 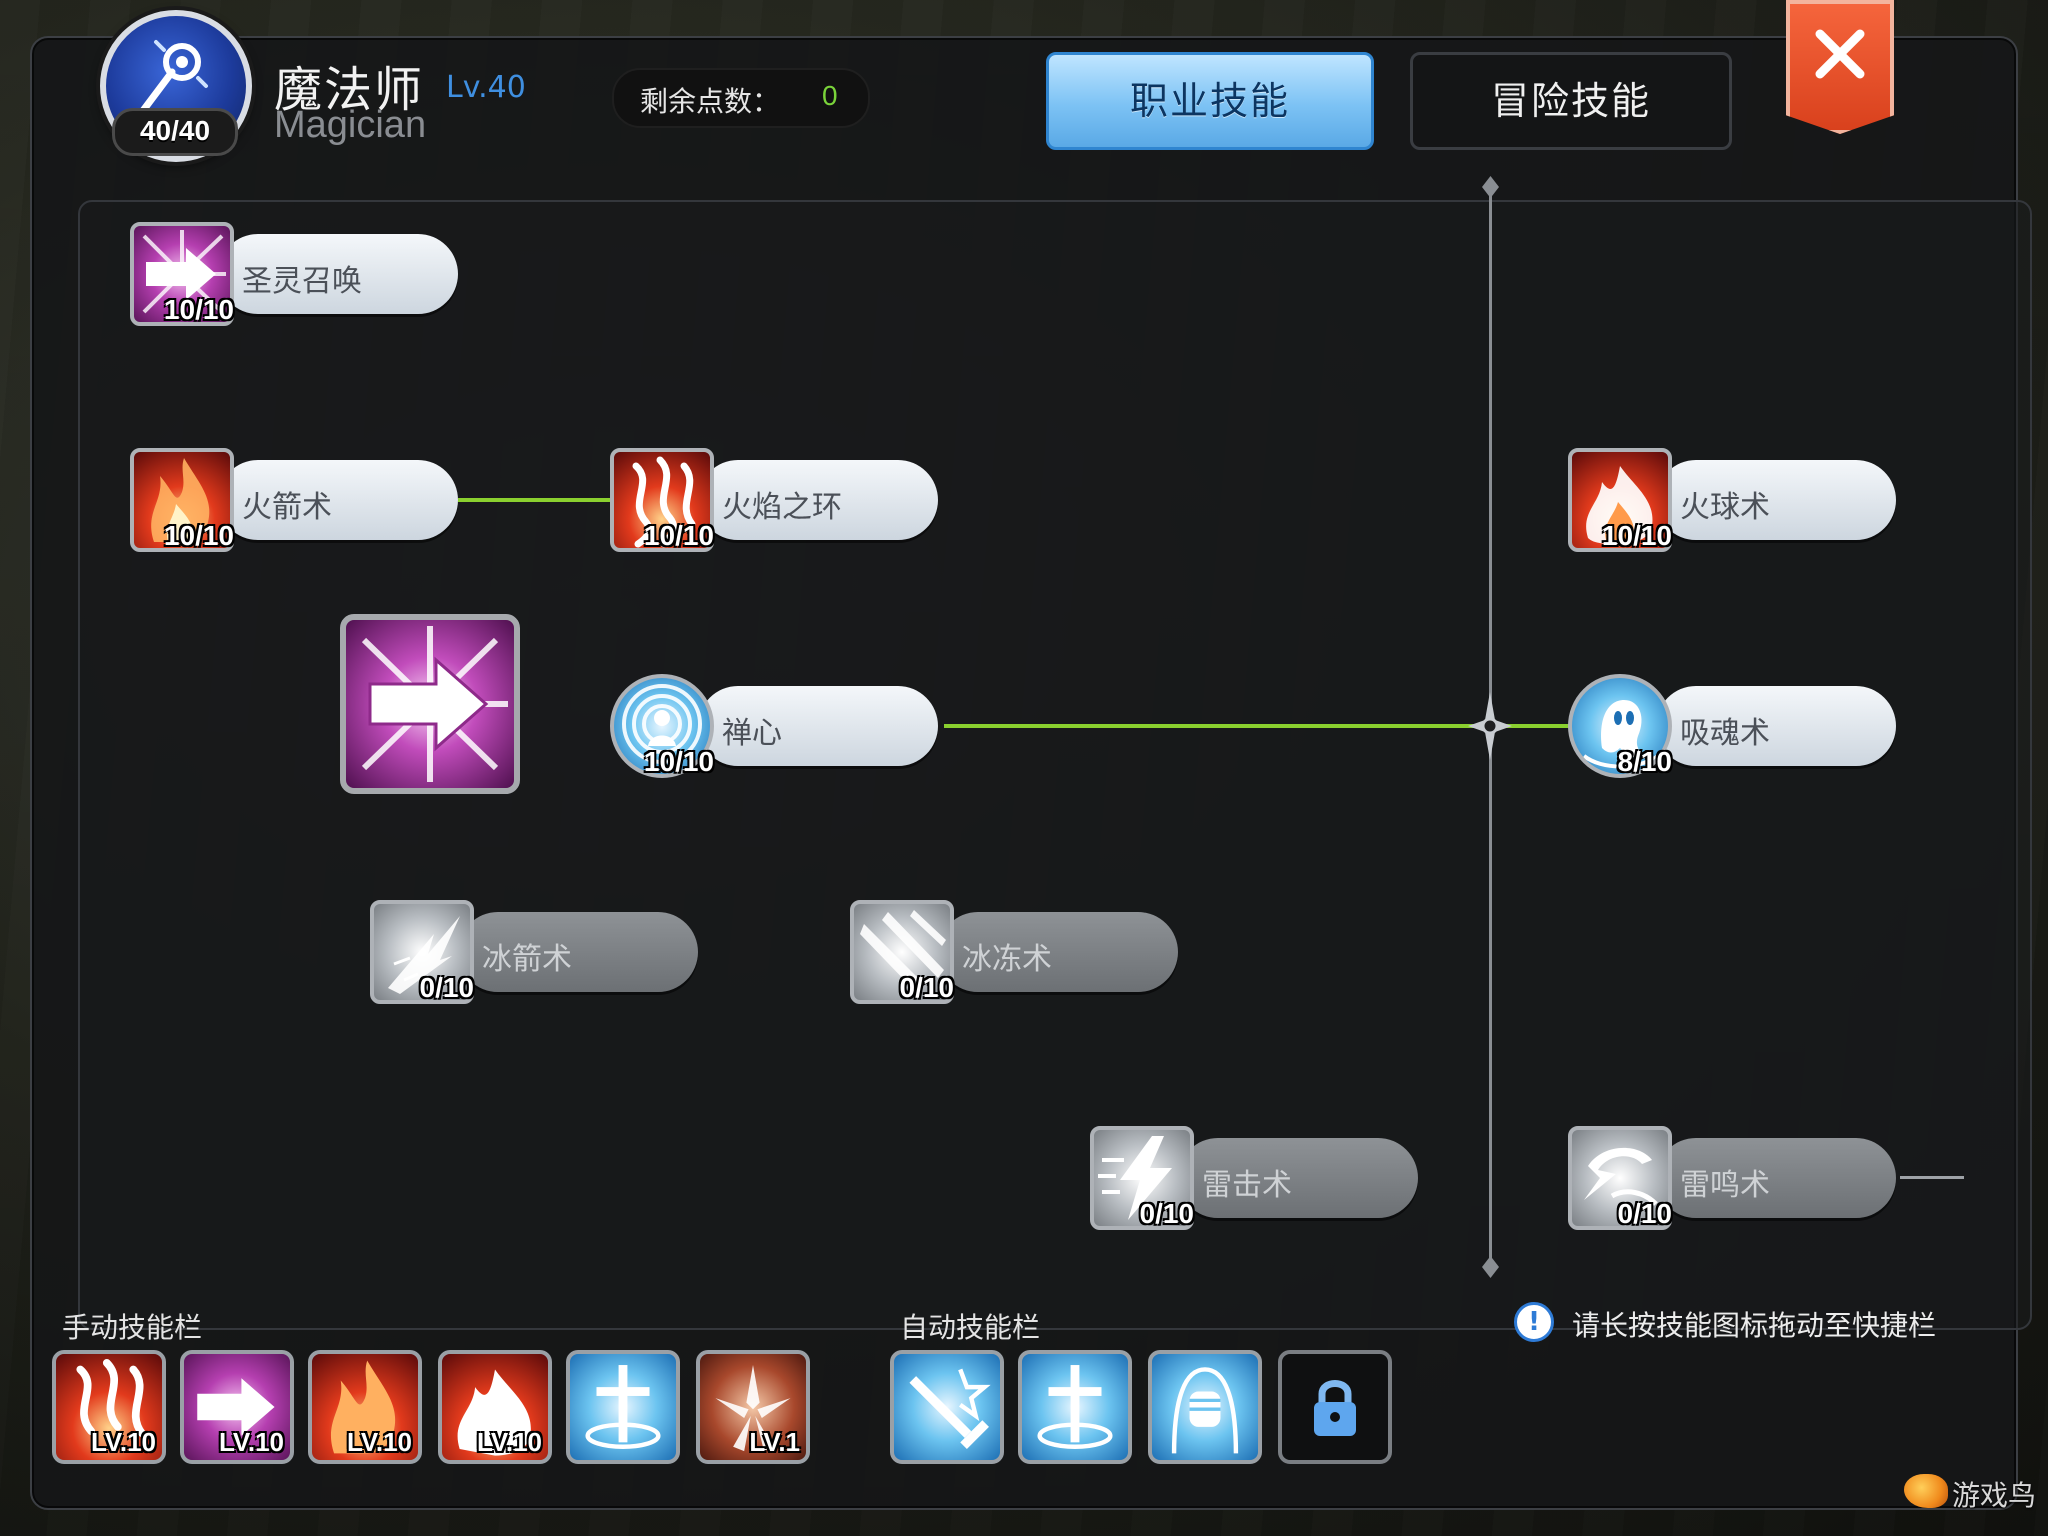 I want to click on selected-skill-icon, so click(x=430, y=704).